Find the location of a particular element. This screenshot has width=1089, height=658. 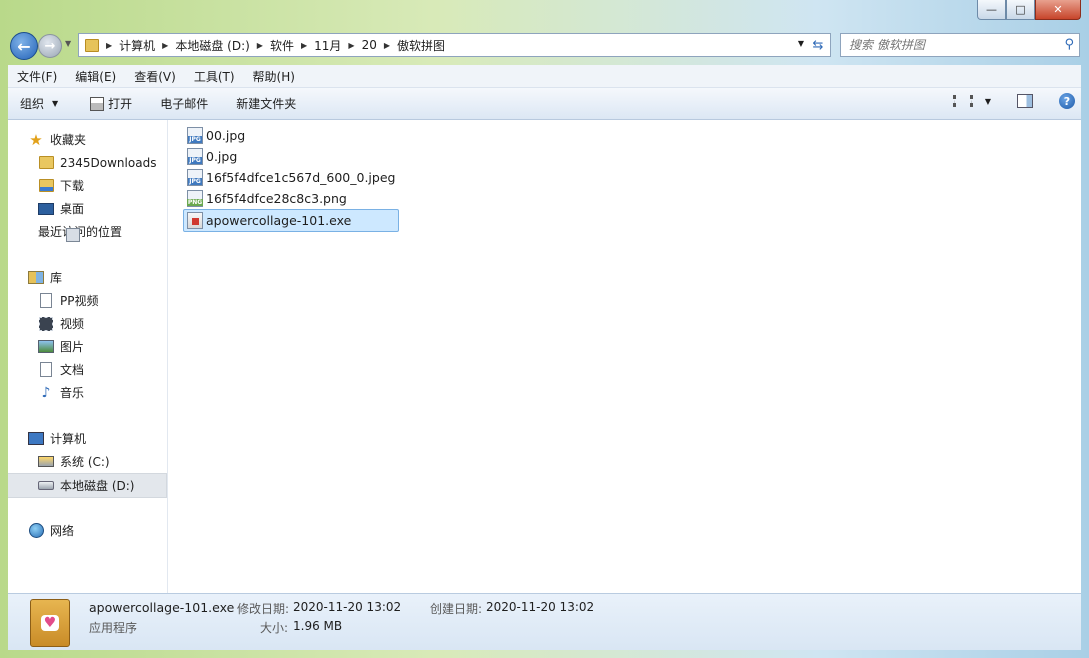

file-item: JPG 16f5f4dfce1c567d_600_0.jpeg is located at coordinates (291, 177).